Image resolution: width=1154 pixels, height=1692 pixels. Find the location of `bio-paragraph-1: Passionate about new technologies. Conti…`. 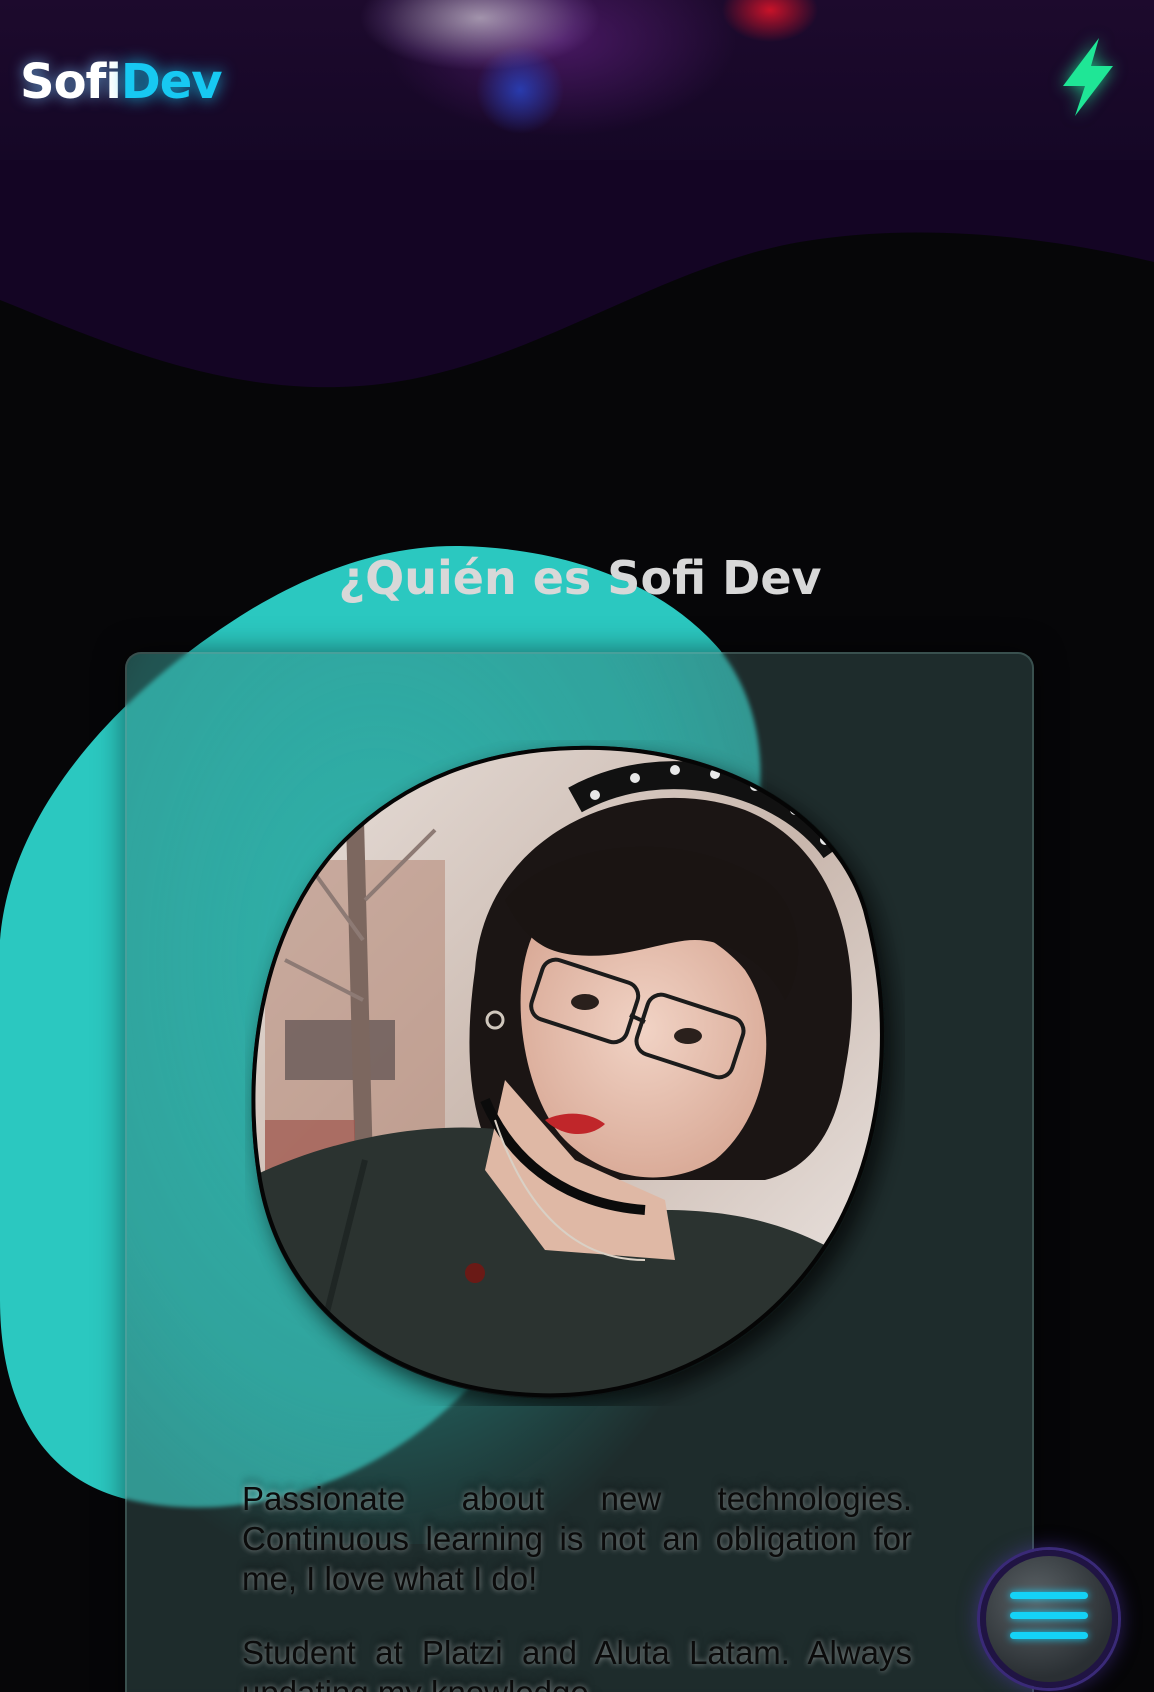

bio-paragraph-1: Passionate about new technologies. Conti… is located at coordinates (577, 1538).